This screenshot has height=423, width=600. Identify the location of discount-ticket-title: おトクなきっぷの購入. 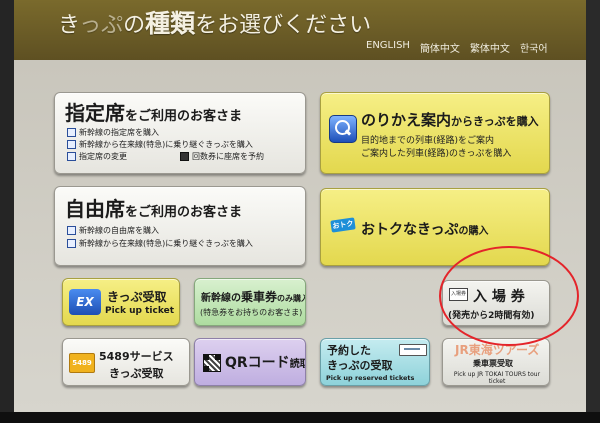
(425, 230).